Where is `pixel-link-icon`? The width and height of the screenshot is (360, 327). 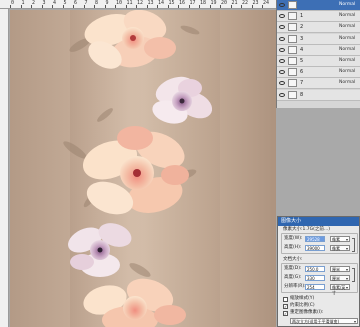 pixel-link-icon is located at coordinates (353, 245).